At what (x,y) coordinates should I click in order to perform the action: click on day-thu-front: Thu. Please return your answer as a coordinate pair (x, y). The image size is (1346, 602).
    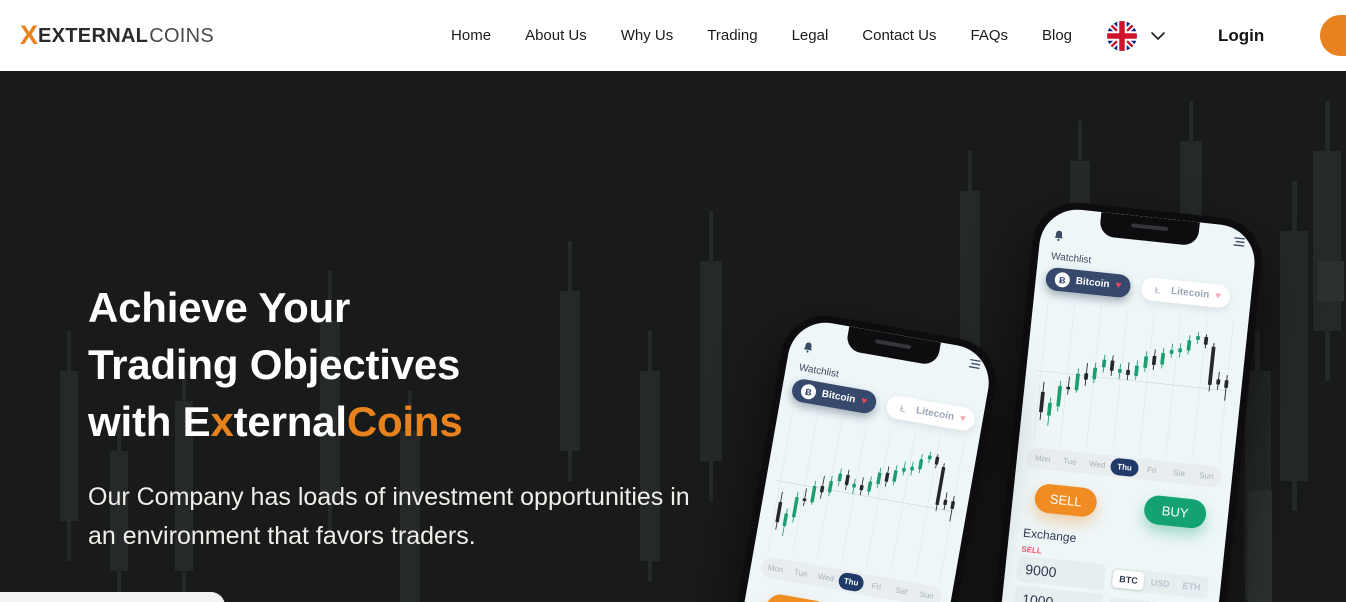
    Looking at the image, I should click on (851, 582).